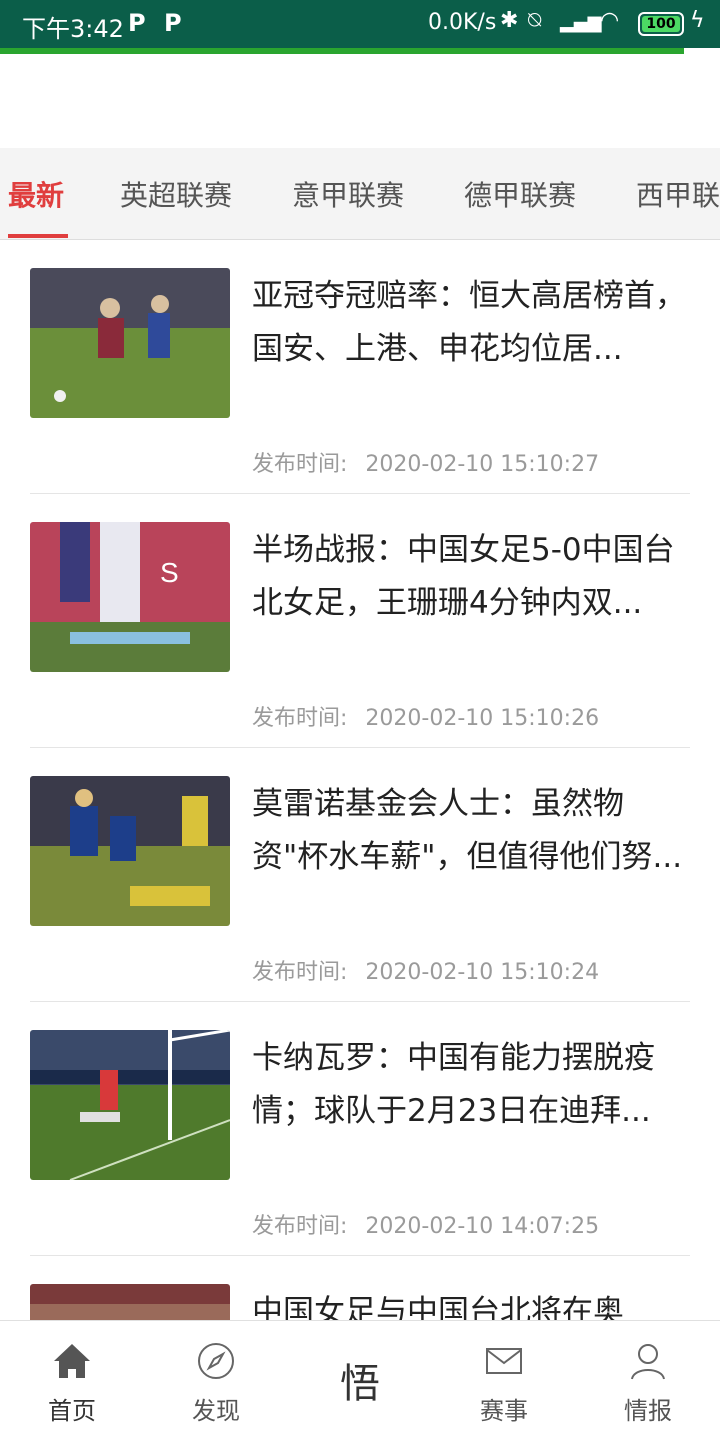 The image size is (720, 1440). Describe the element at coordinates (472, 1303) in the screenshot. I see `news-title: 中国女足与中国台北将在奥` at that location.